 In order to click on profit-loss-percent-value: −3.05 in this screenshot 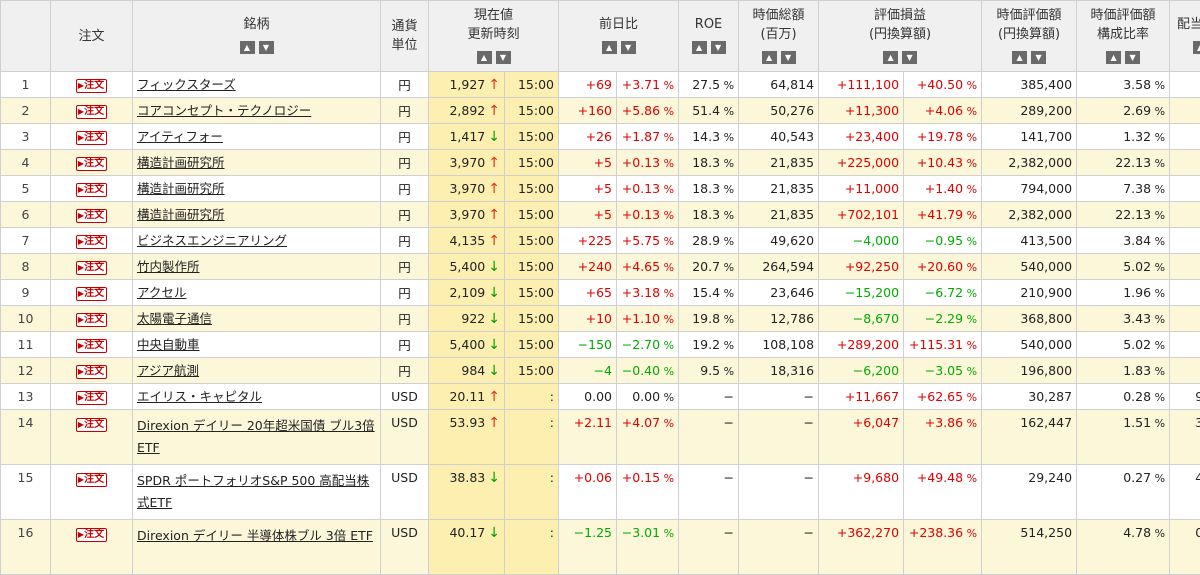, I will do `click(944, 370)`.